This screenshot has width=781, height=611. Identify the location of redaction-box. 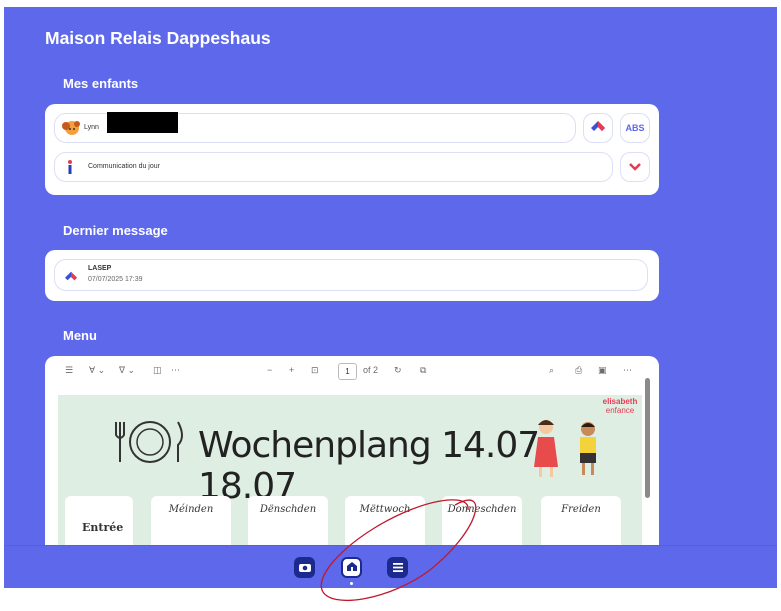
(142, 122).